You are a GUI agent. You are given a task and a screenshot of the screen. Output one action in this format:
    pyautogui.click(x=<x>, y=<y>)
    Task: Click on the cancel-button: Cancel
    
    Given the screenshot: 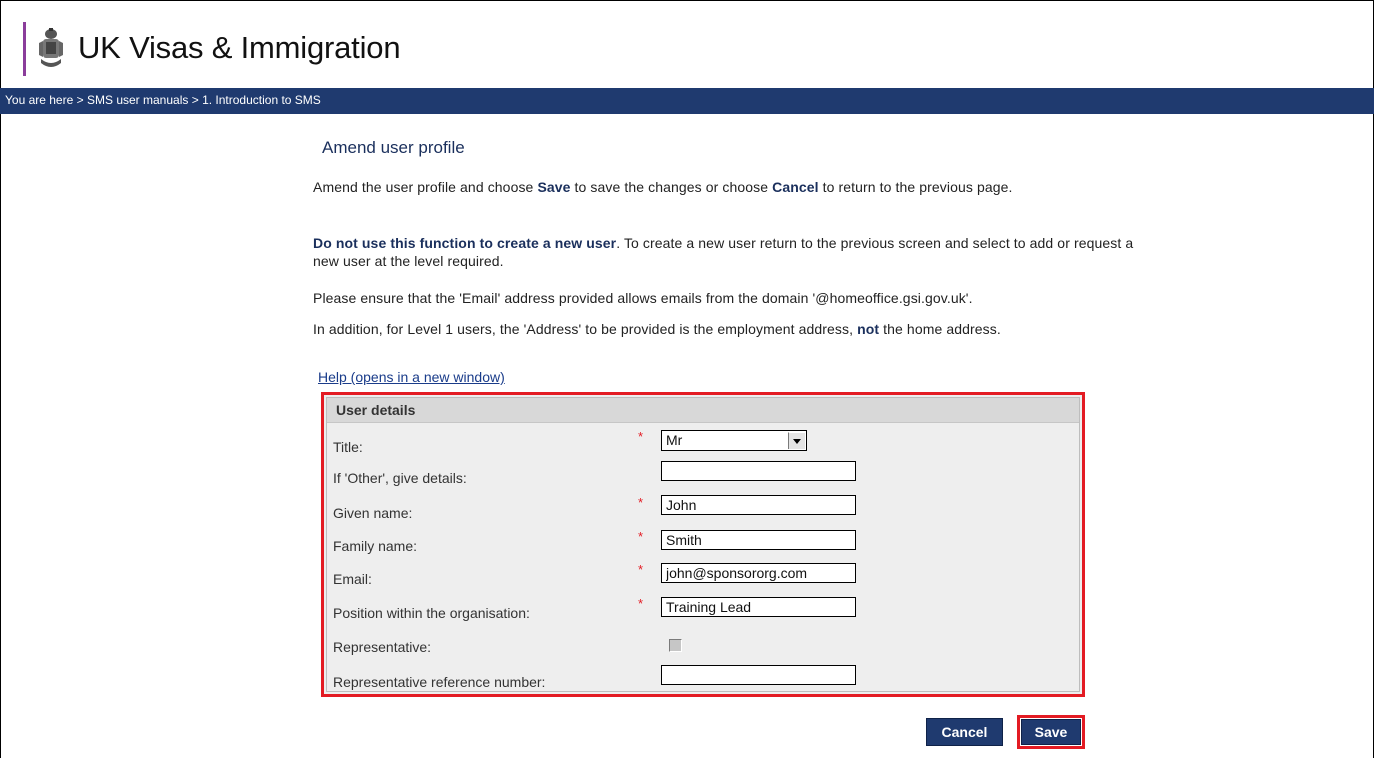 What is the action you would take?
    pyautogui.click(x=964, y=732)
    